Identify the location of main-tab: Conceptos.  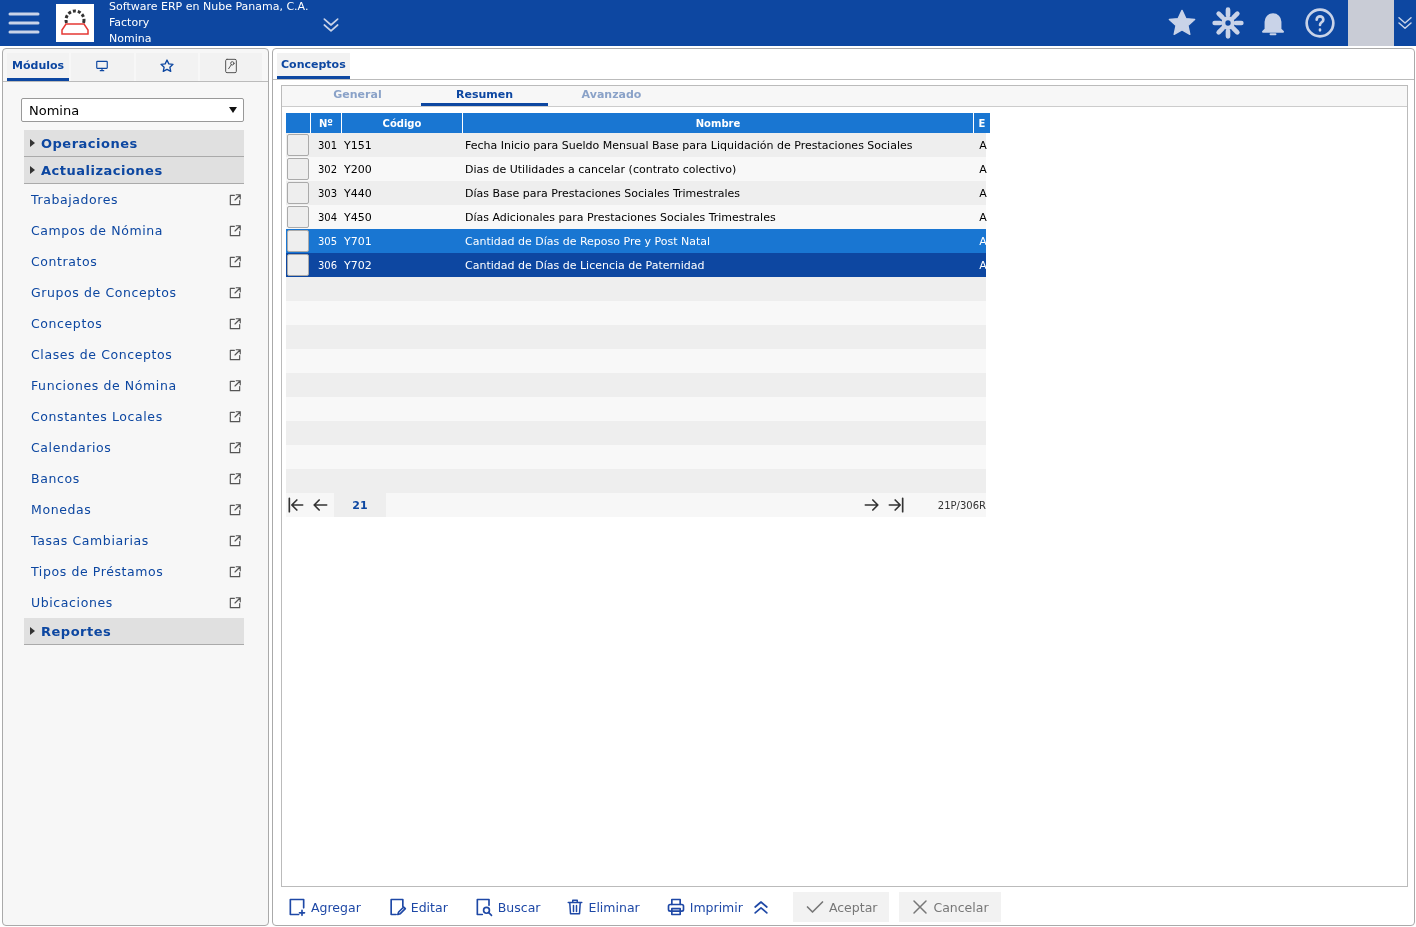
(313, 66).